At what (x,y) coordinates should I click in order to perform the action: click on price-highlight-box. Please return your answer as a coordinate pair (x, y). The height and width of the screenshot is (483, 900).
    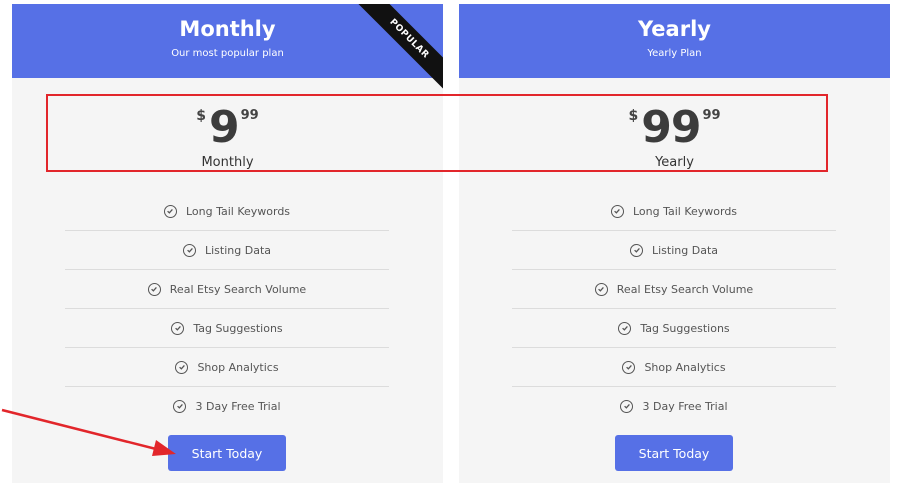
    Looking at the image, I should click on (437, 133).